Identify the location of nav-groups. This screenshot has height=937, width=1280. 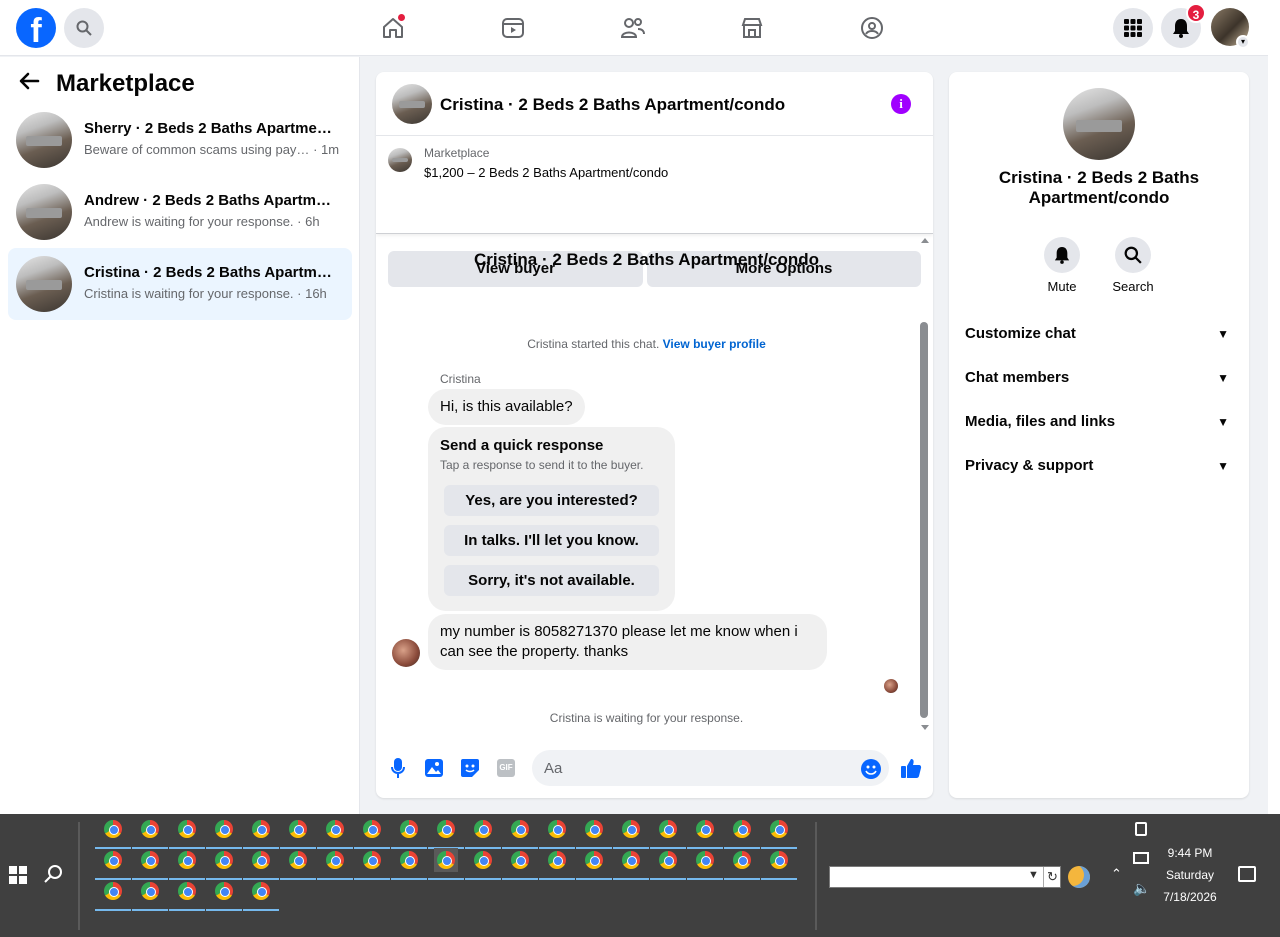
(872, 28).